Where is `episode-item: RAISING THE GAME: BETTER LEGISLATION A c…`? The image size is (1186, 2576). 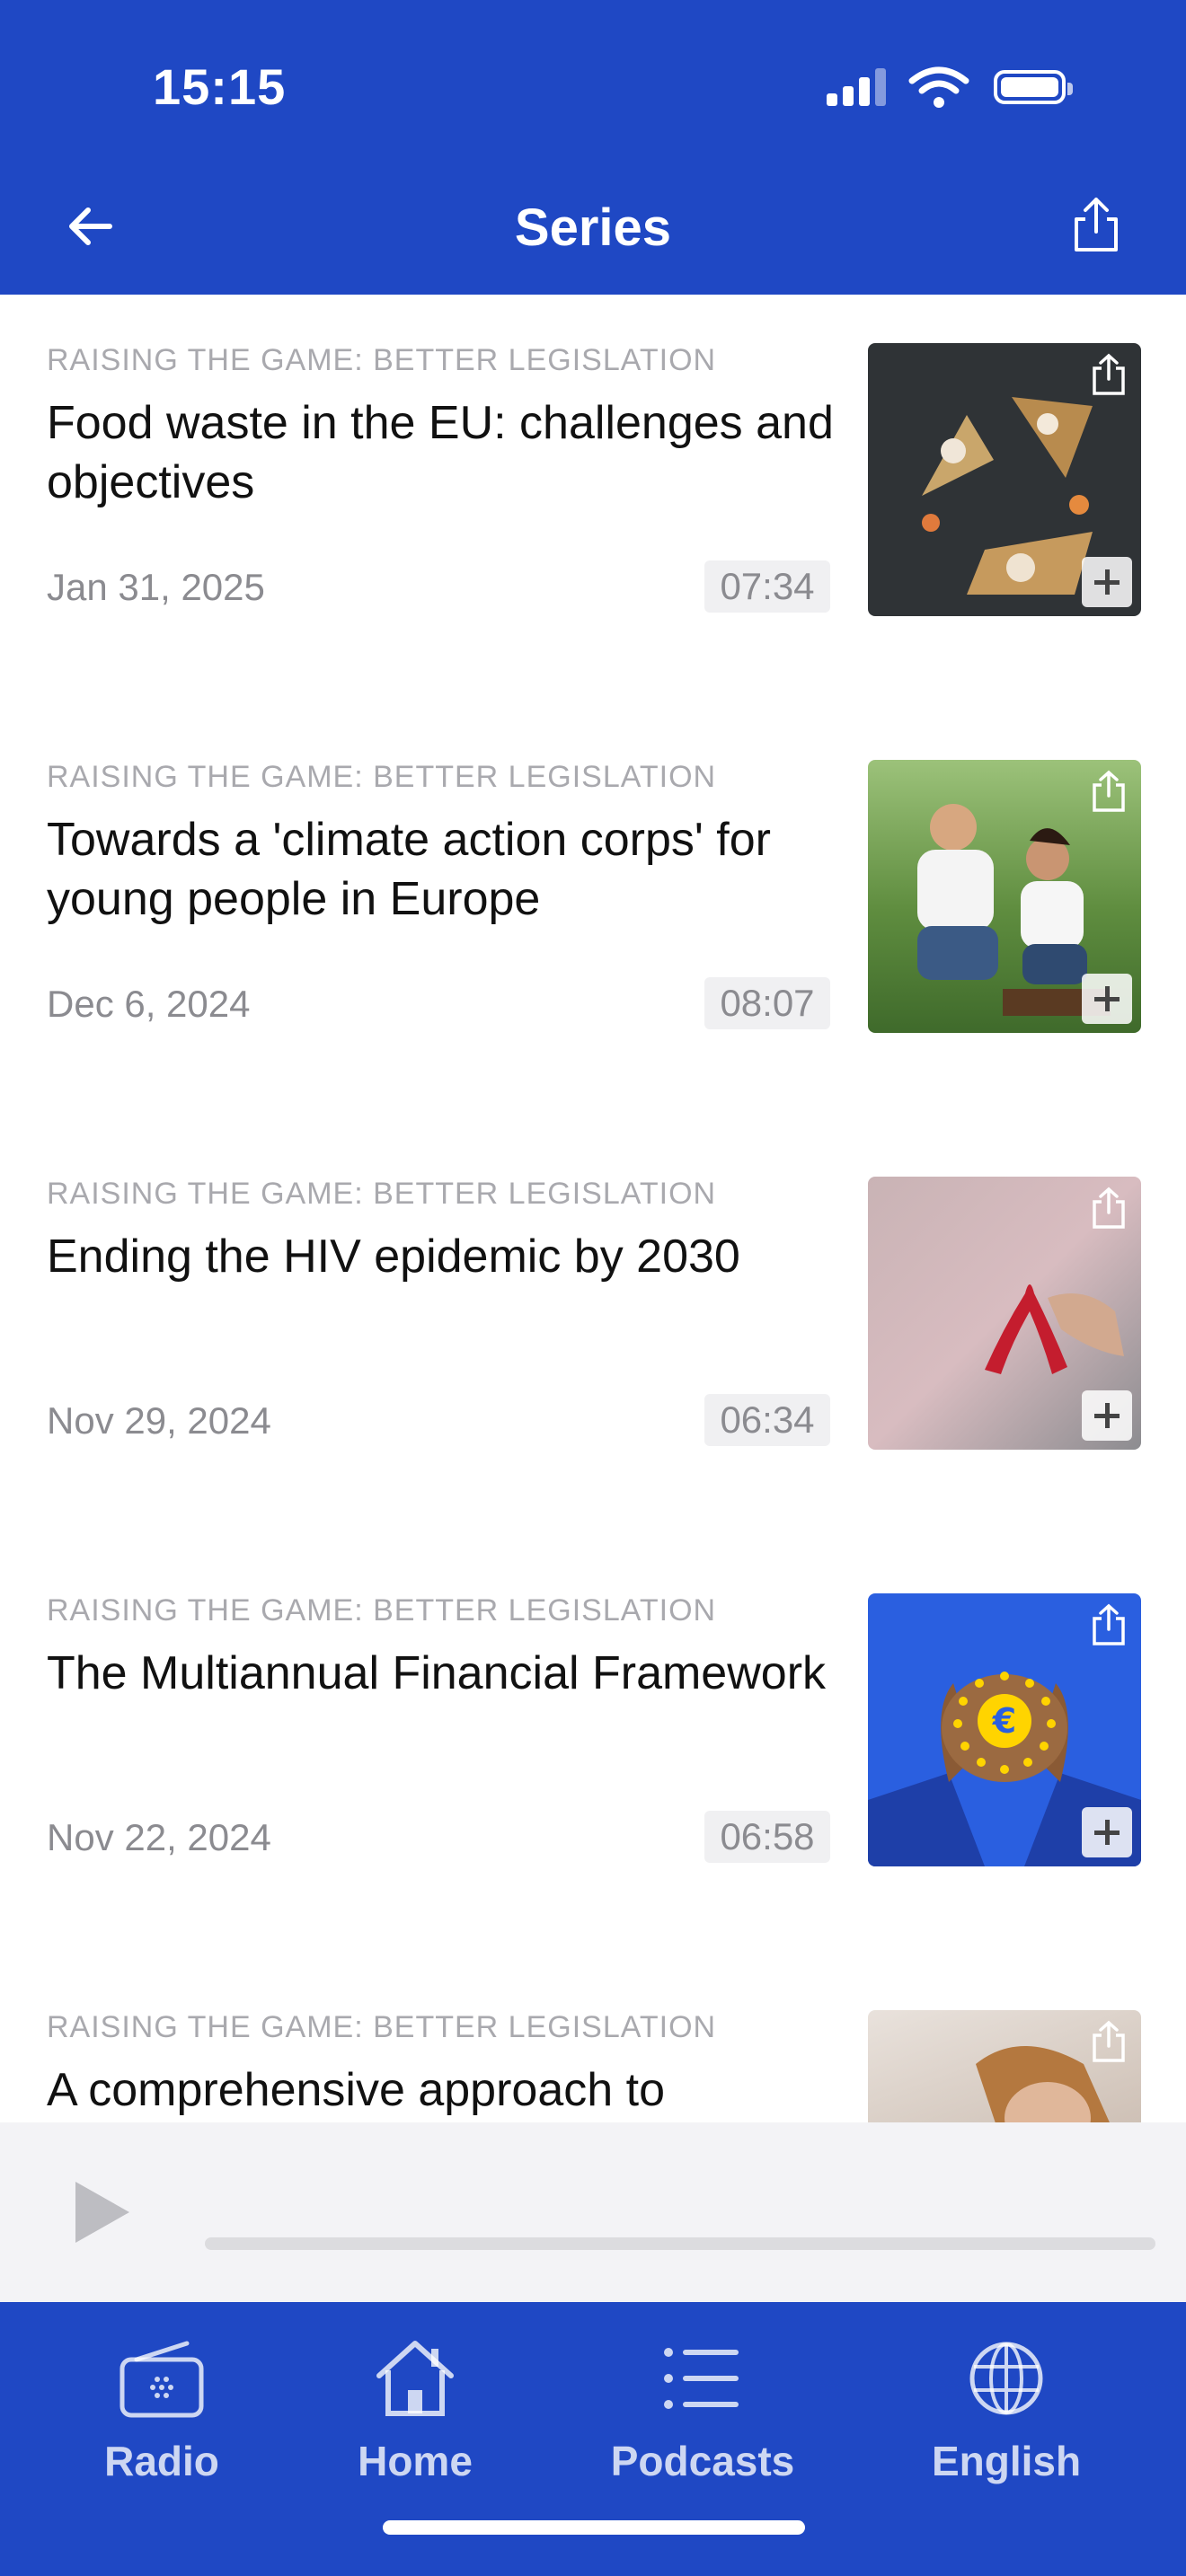 episode-item: RAISING THE GAME: BETTER LEGISLATION A c… is located at coordinates (593, 2042).